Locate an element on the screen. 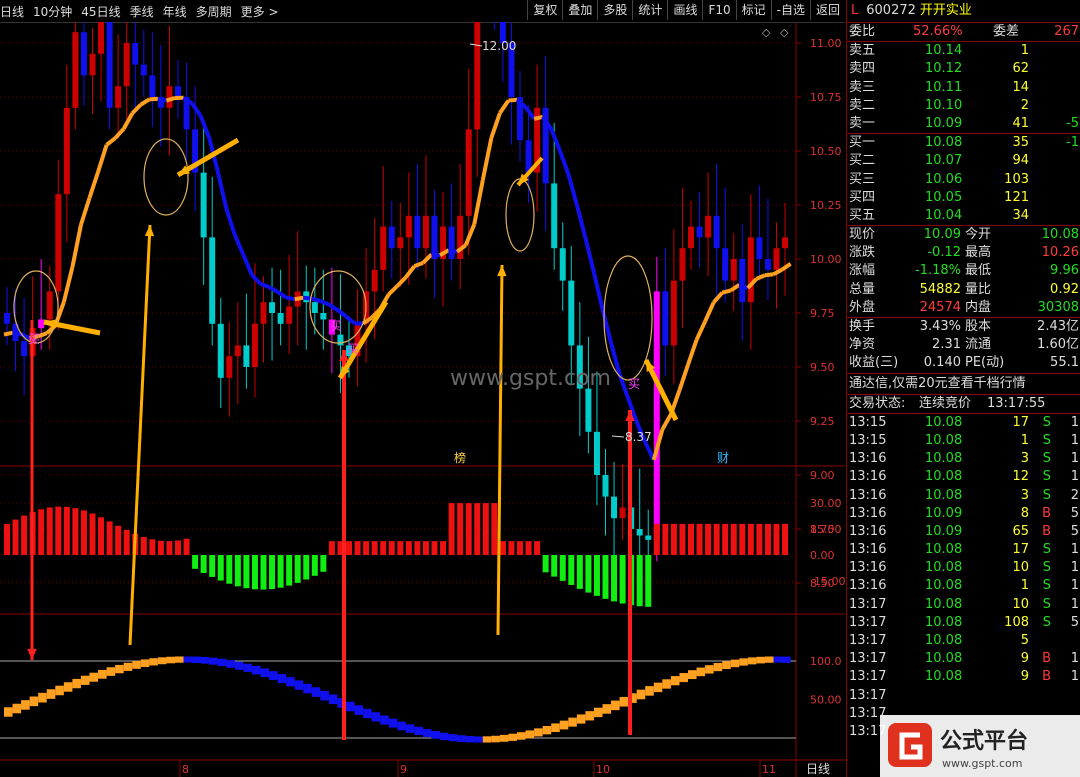 This screenshot has width=1080, height=777. tick-row: 13:16 10.09 65 B 5 is located at coordinates (963, 532).